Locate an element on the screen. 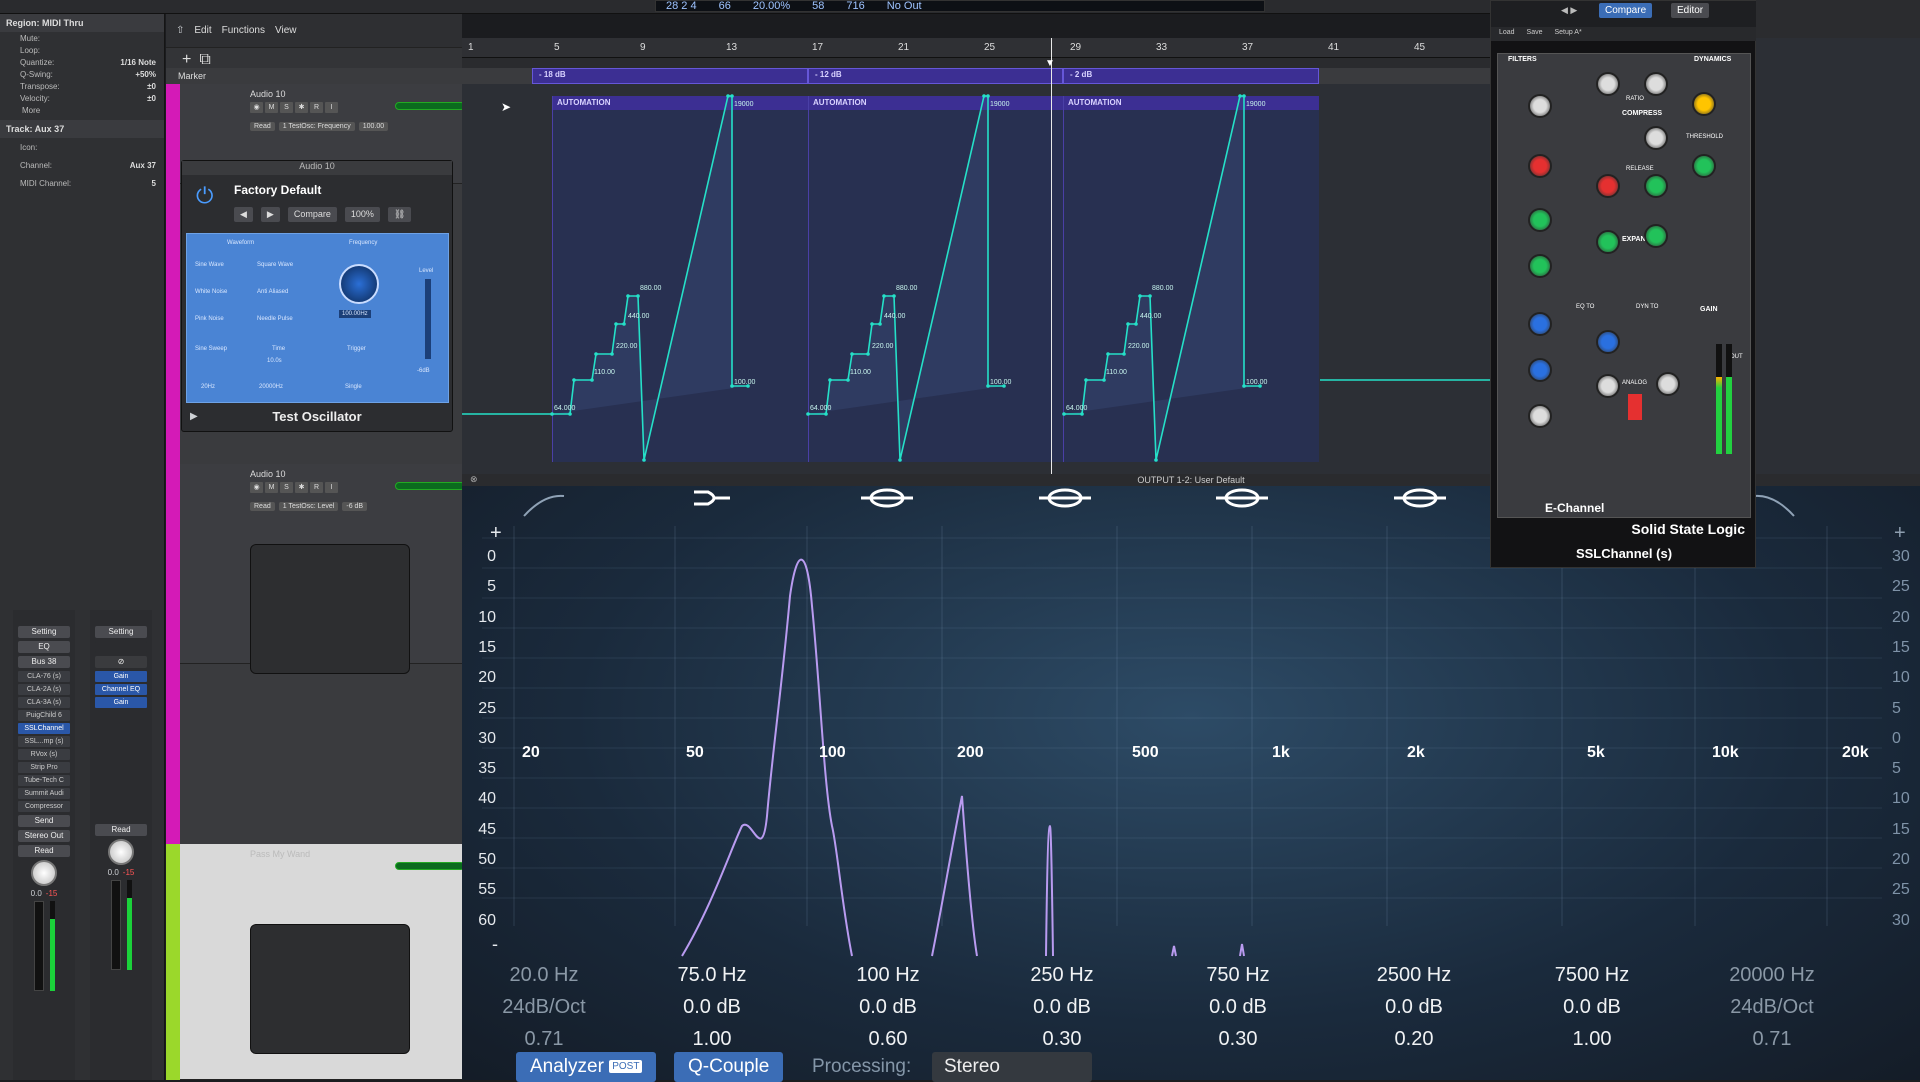 This screenshot has height=1082, width=1920. anti-aliased-option: Anti Aliased is located at coordinates (272, 292).